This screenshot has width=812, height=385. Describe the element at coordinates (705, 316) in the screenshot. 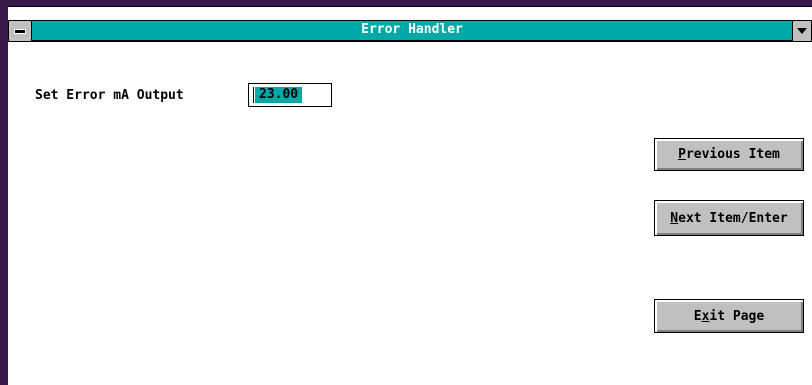

I see `exit-page-accel: x` at that location.